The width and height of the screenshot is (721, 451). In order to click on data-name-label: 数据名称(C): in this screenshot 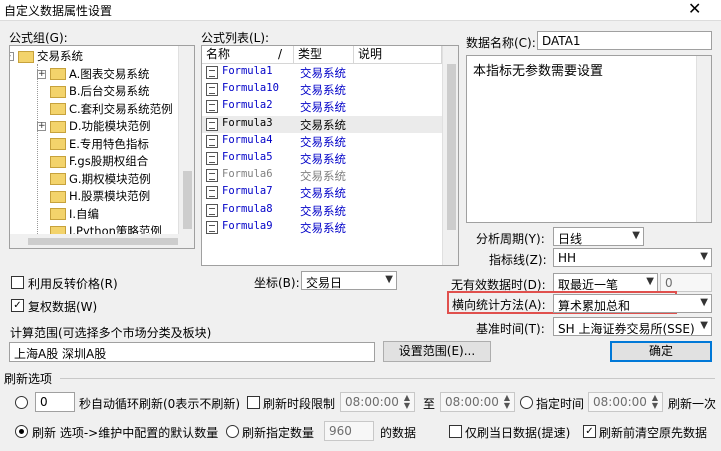, I will do `click(501, 43)`.